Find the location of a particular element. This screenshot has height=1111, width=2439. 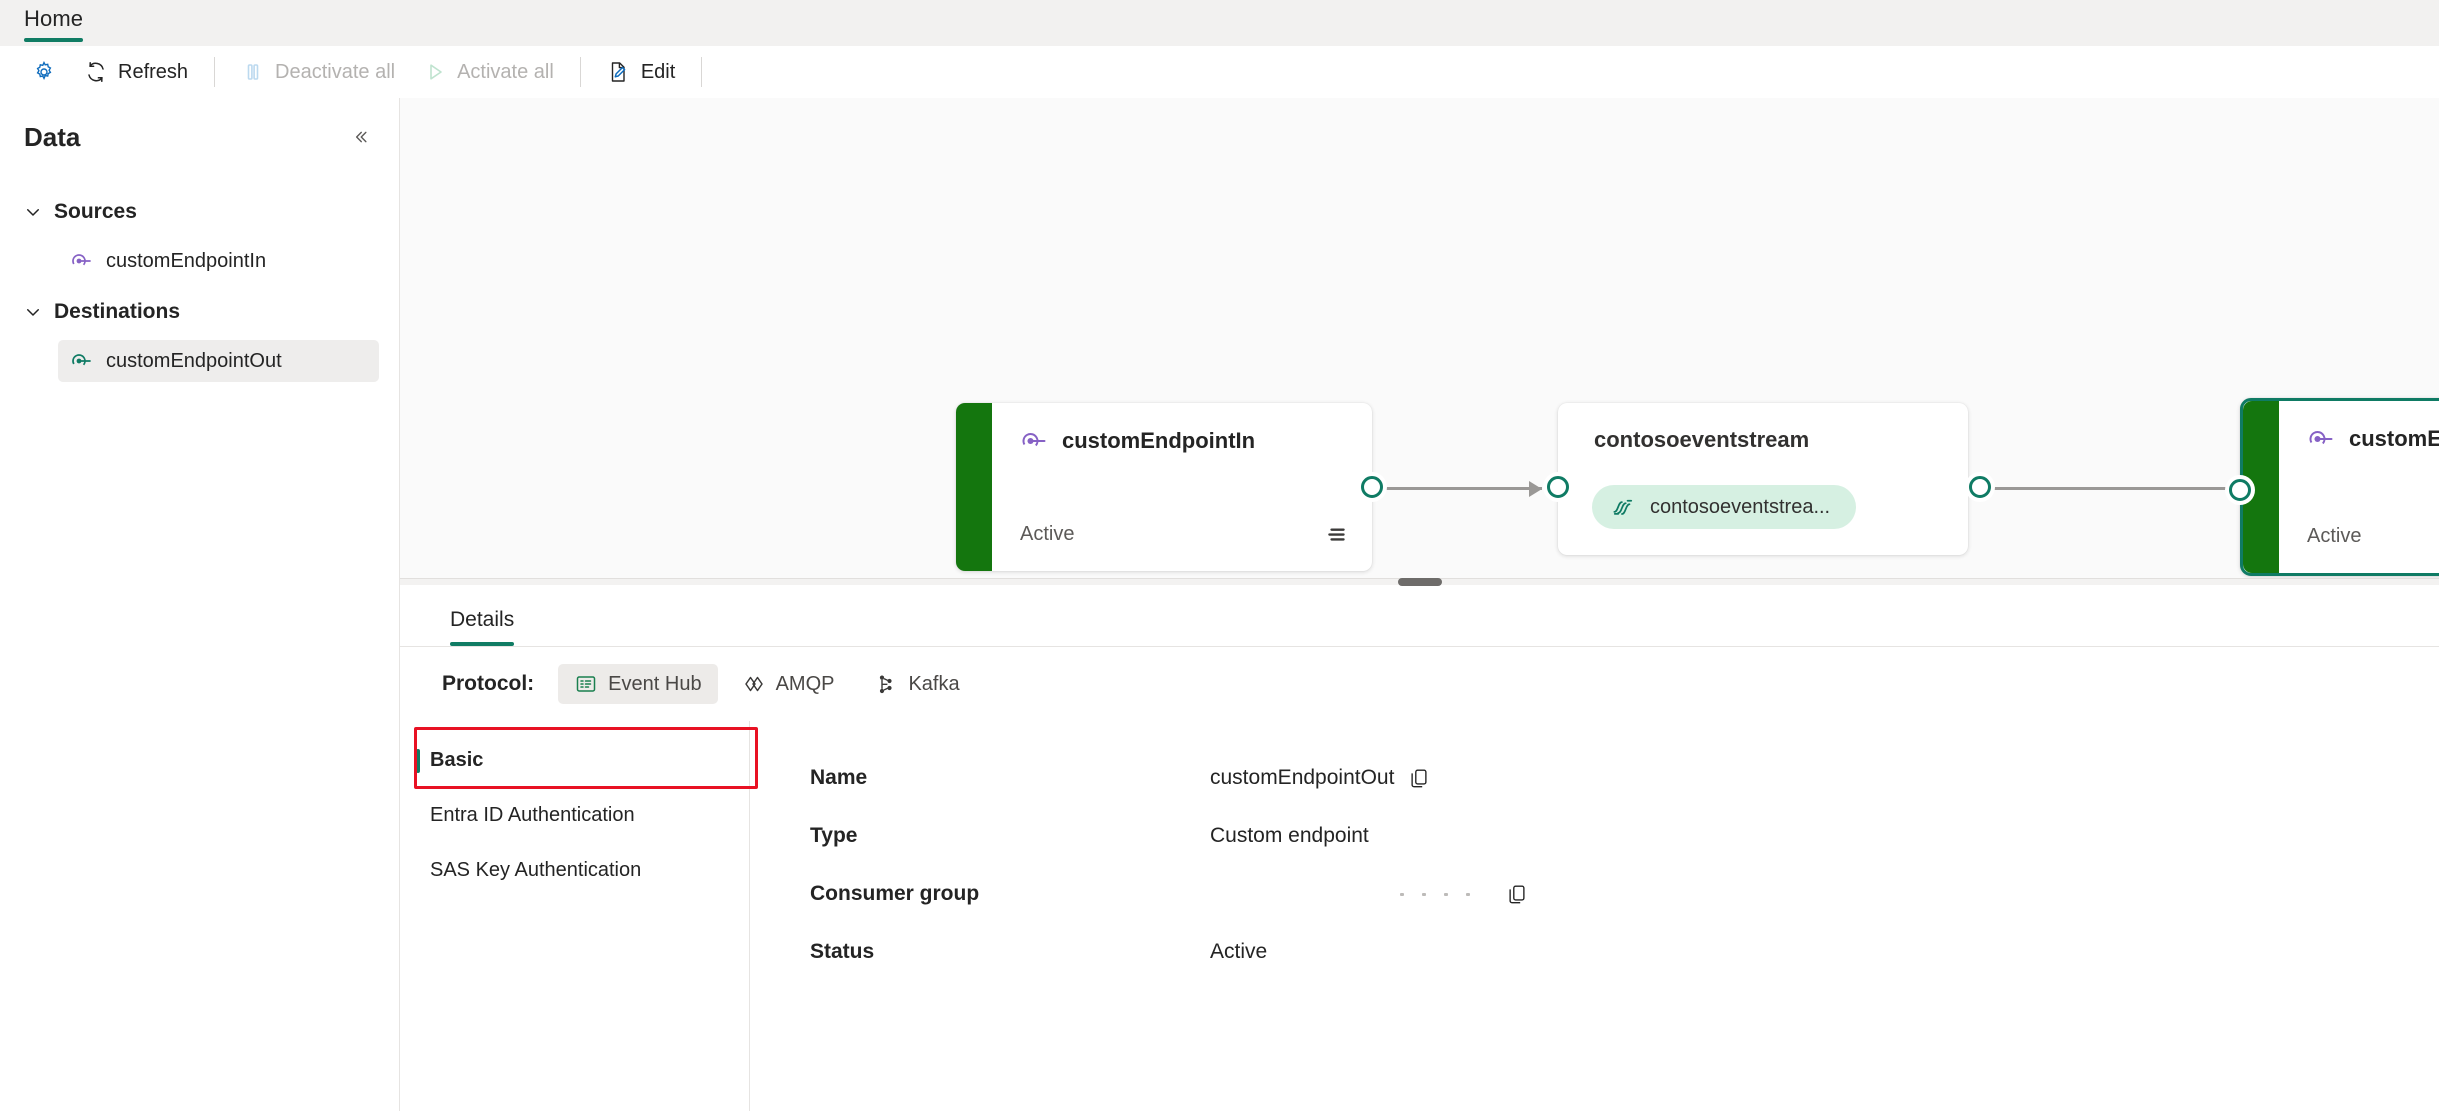

amqp-icon is located at coordinates (753, 684).